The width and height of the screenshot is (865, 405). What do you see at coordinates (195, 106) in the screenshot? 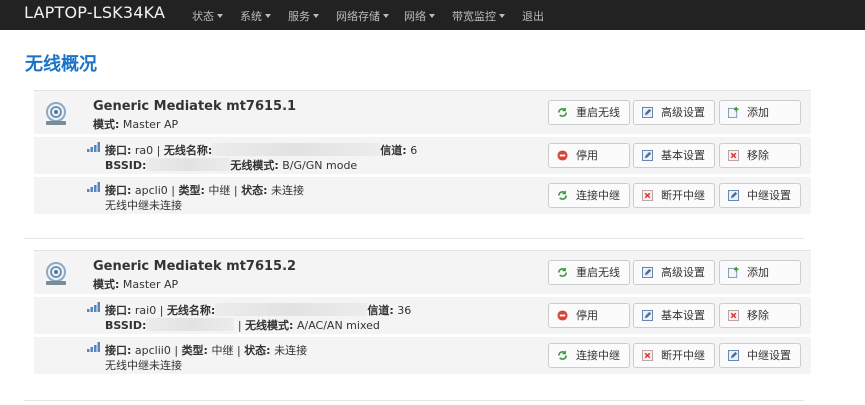
I see `device-name: Generic Mediatek mt7615.1` at bounding box center [195, 106].